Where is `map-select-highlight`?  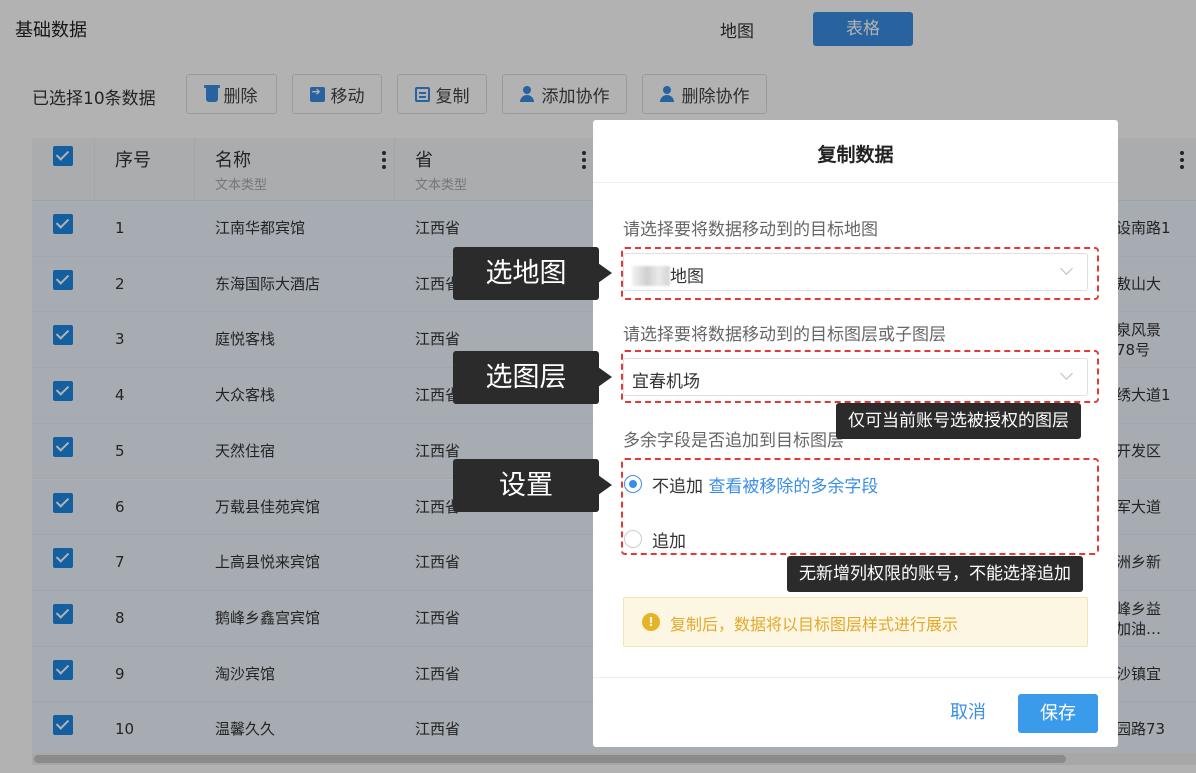
map-select-highlight is located at coordinates (860, 273).